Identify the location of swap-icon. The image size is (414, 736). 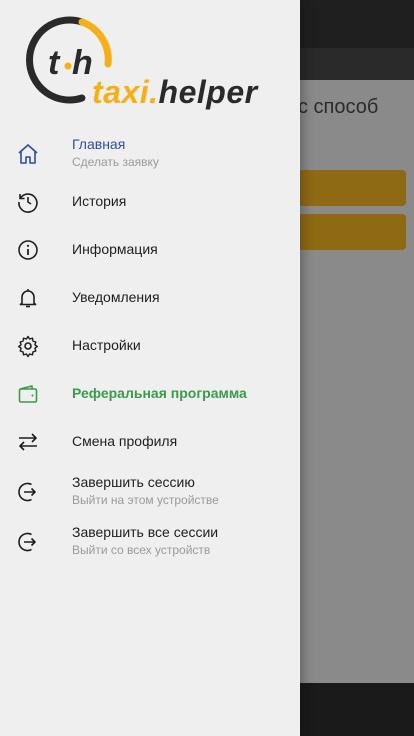
(28, 442).